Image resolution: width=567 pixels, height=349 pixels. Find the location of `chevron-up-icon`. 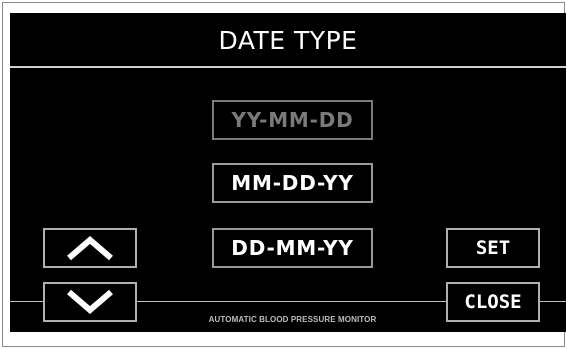

chevron-up-icon is located at coordinates (90, 248).